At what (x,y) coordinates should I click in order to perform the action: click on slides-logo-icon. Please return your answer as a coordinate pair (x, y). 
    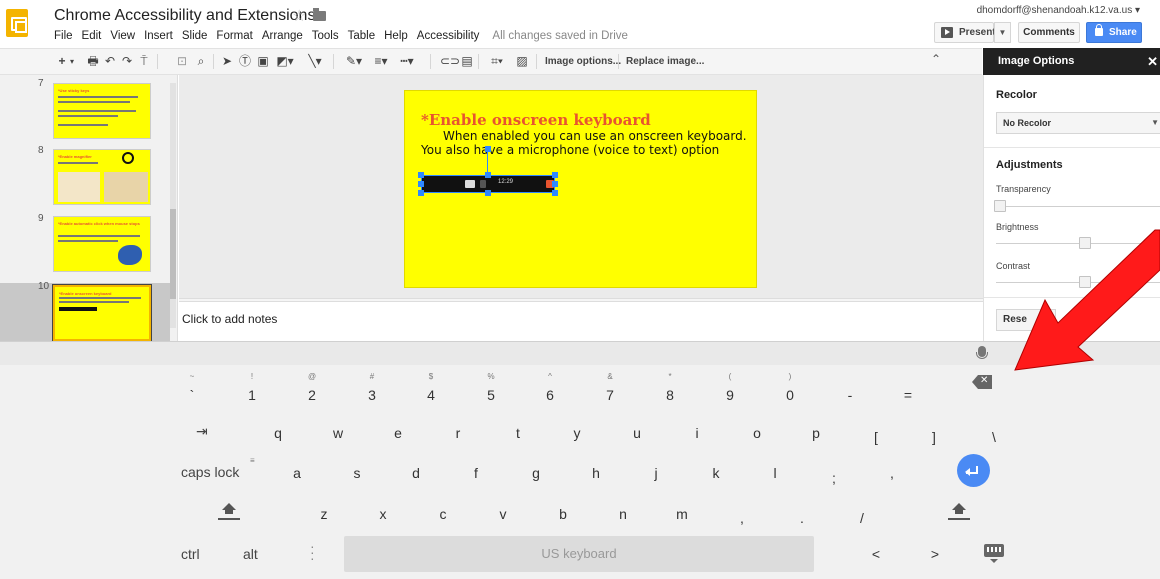
    Looking at the image, I should click on (17, 23).